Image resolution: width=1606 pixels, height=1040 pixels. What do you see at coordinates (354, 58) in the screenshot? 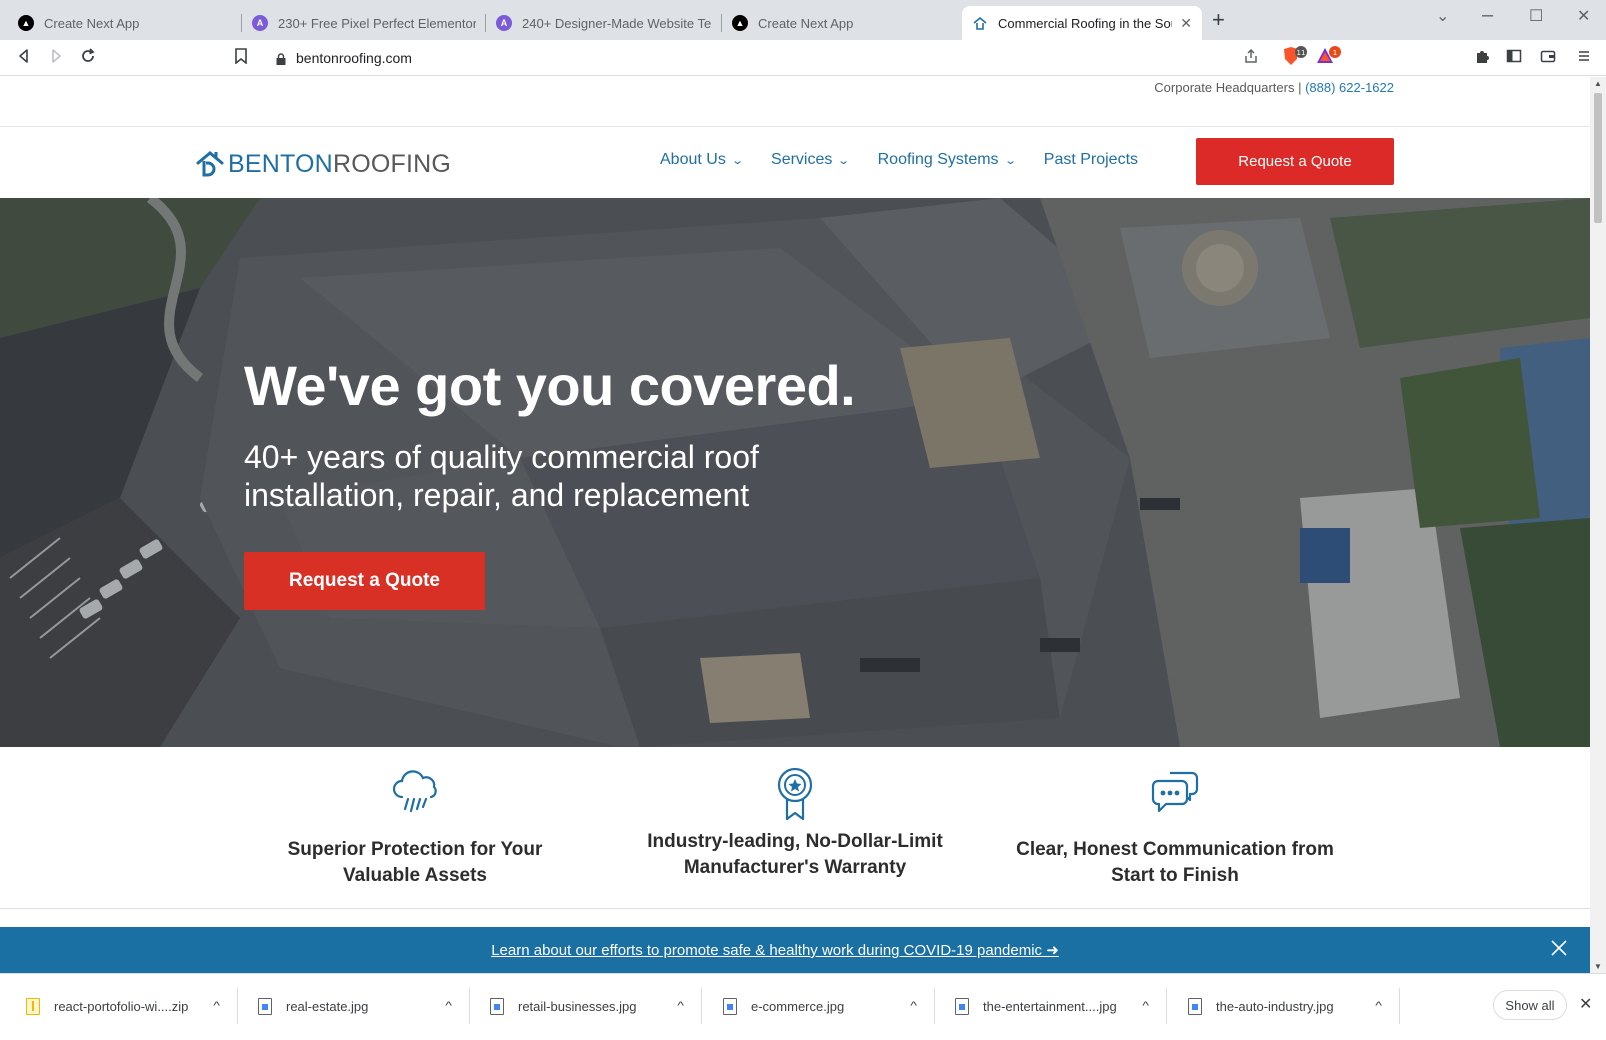
I see `url-text: bentonroofing.com` at bounding box center [354, 58].